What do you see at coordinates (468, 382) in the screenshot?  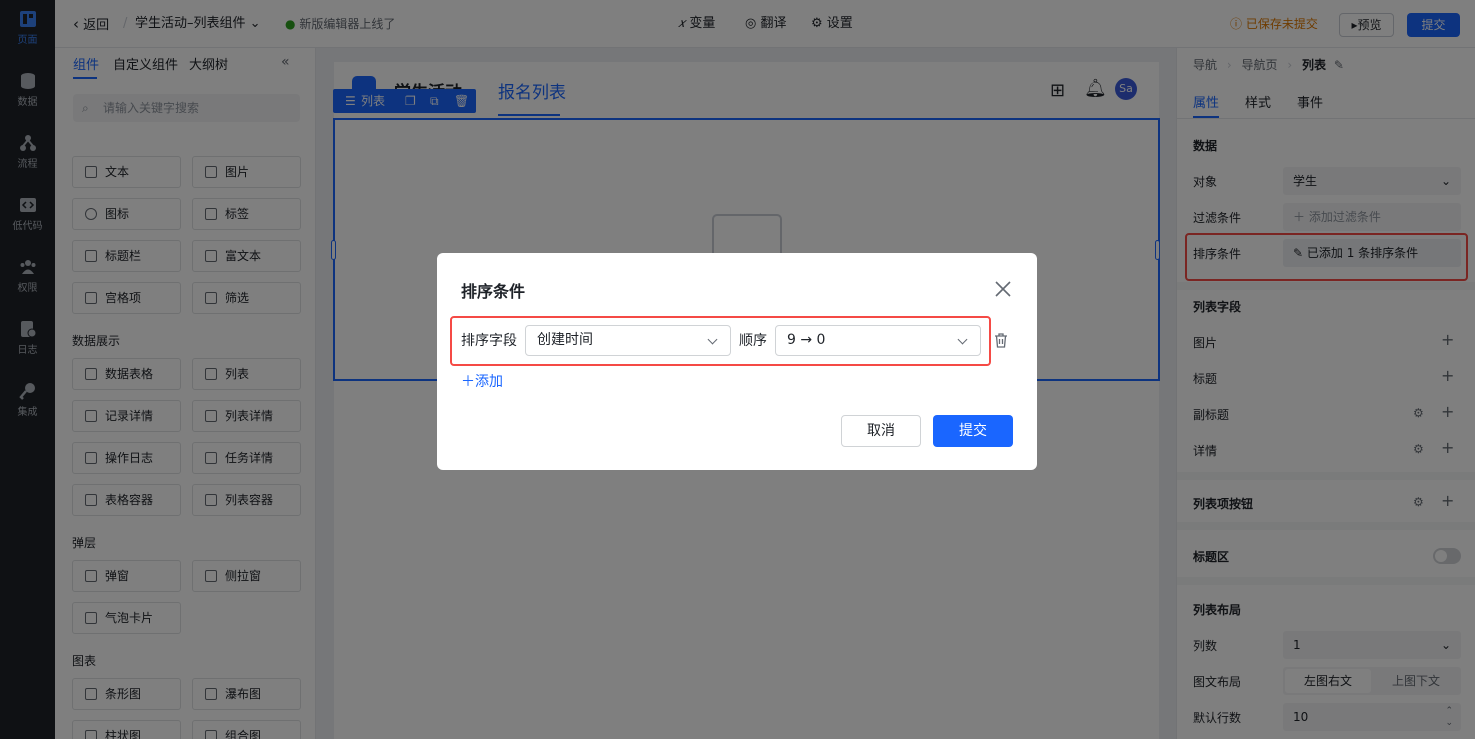 I see `plus-icon: ＋` at bounding box center [468, 382].